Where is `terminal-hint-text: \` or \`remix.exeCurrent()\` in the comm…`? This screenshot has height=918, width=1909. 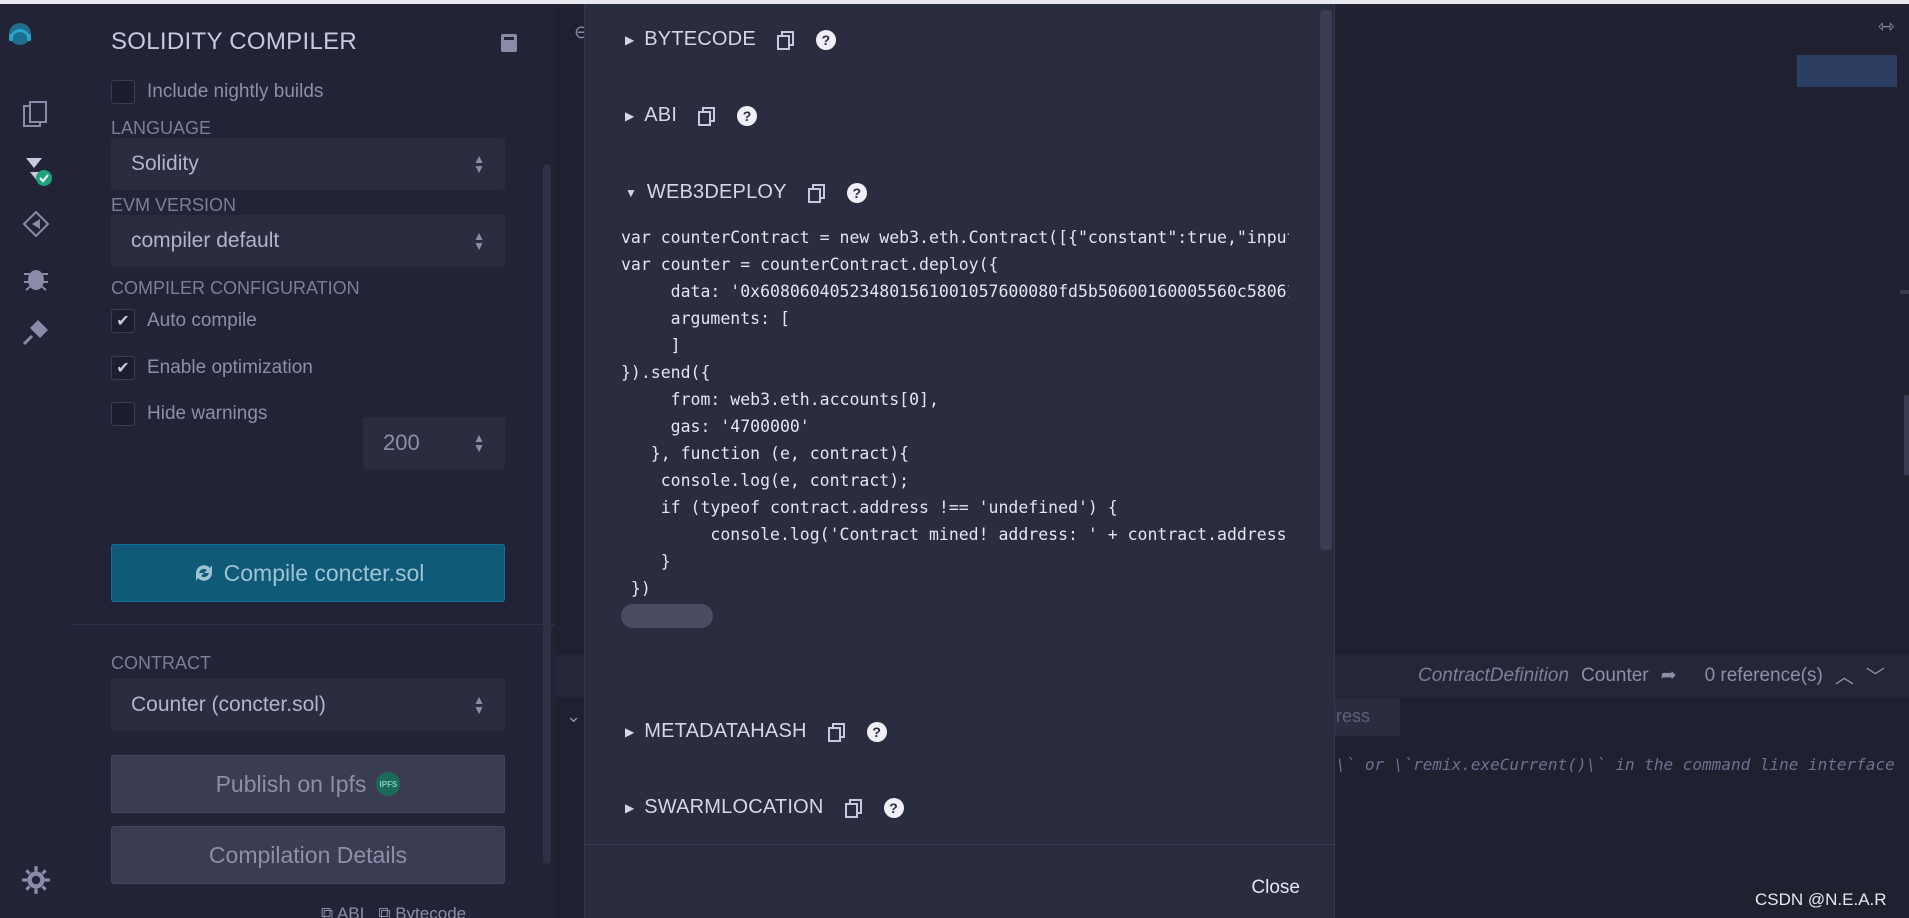 terminal-hint-text: \` or \`remix.exeCurrent()\` in the comm… is located at coordinates (1615, 764).